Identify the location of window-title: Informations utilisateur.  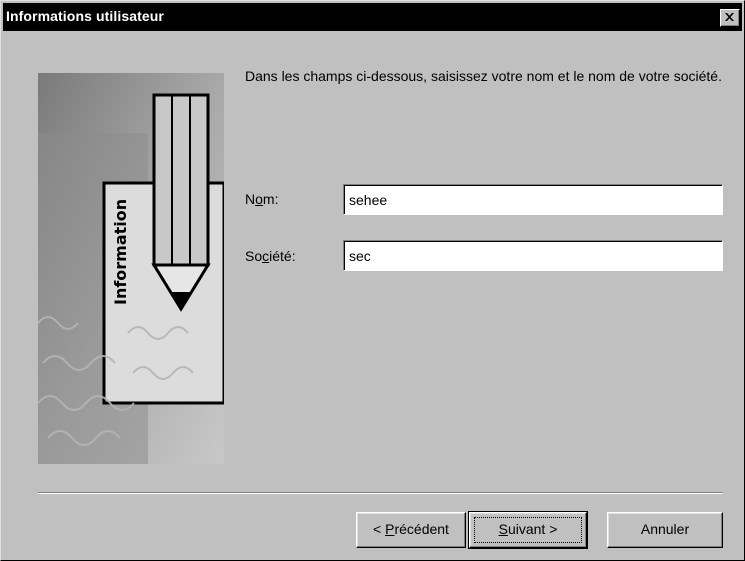
(85, 16).